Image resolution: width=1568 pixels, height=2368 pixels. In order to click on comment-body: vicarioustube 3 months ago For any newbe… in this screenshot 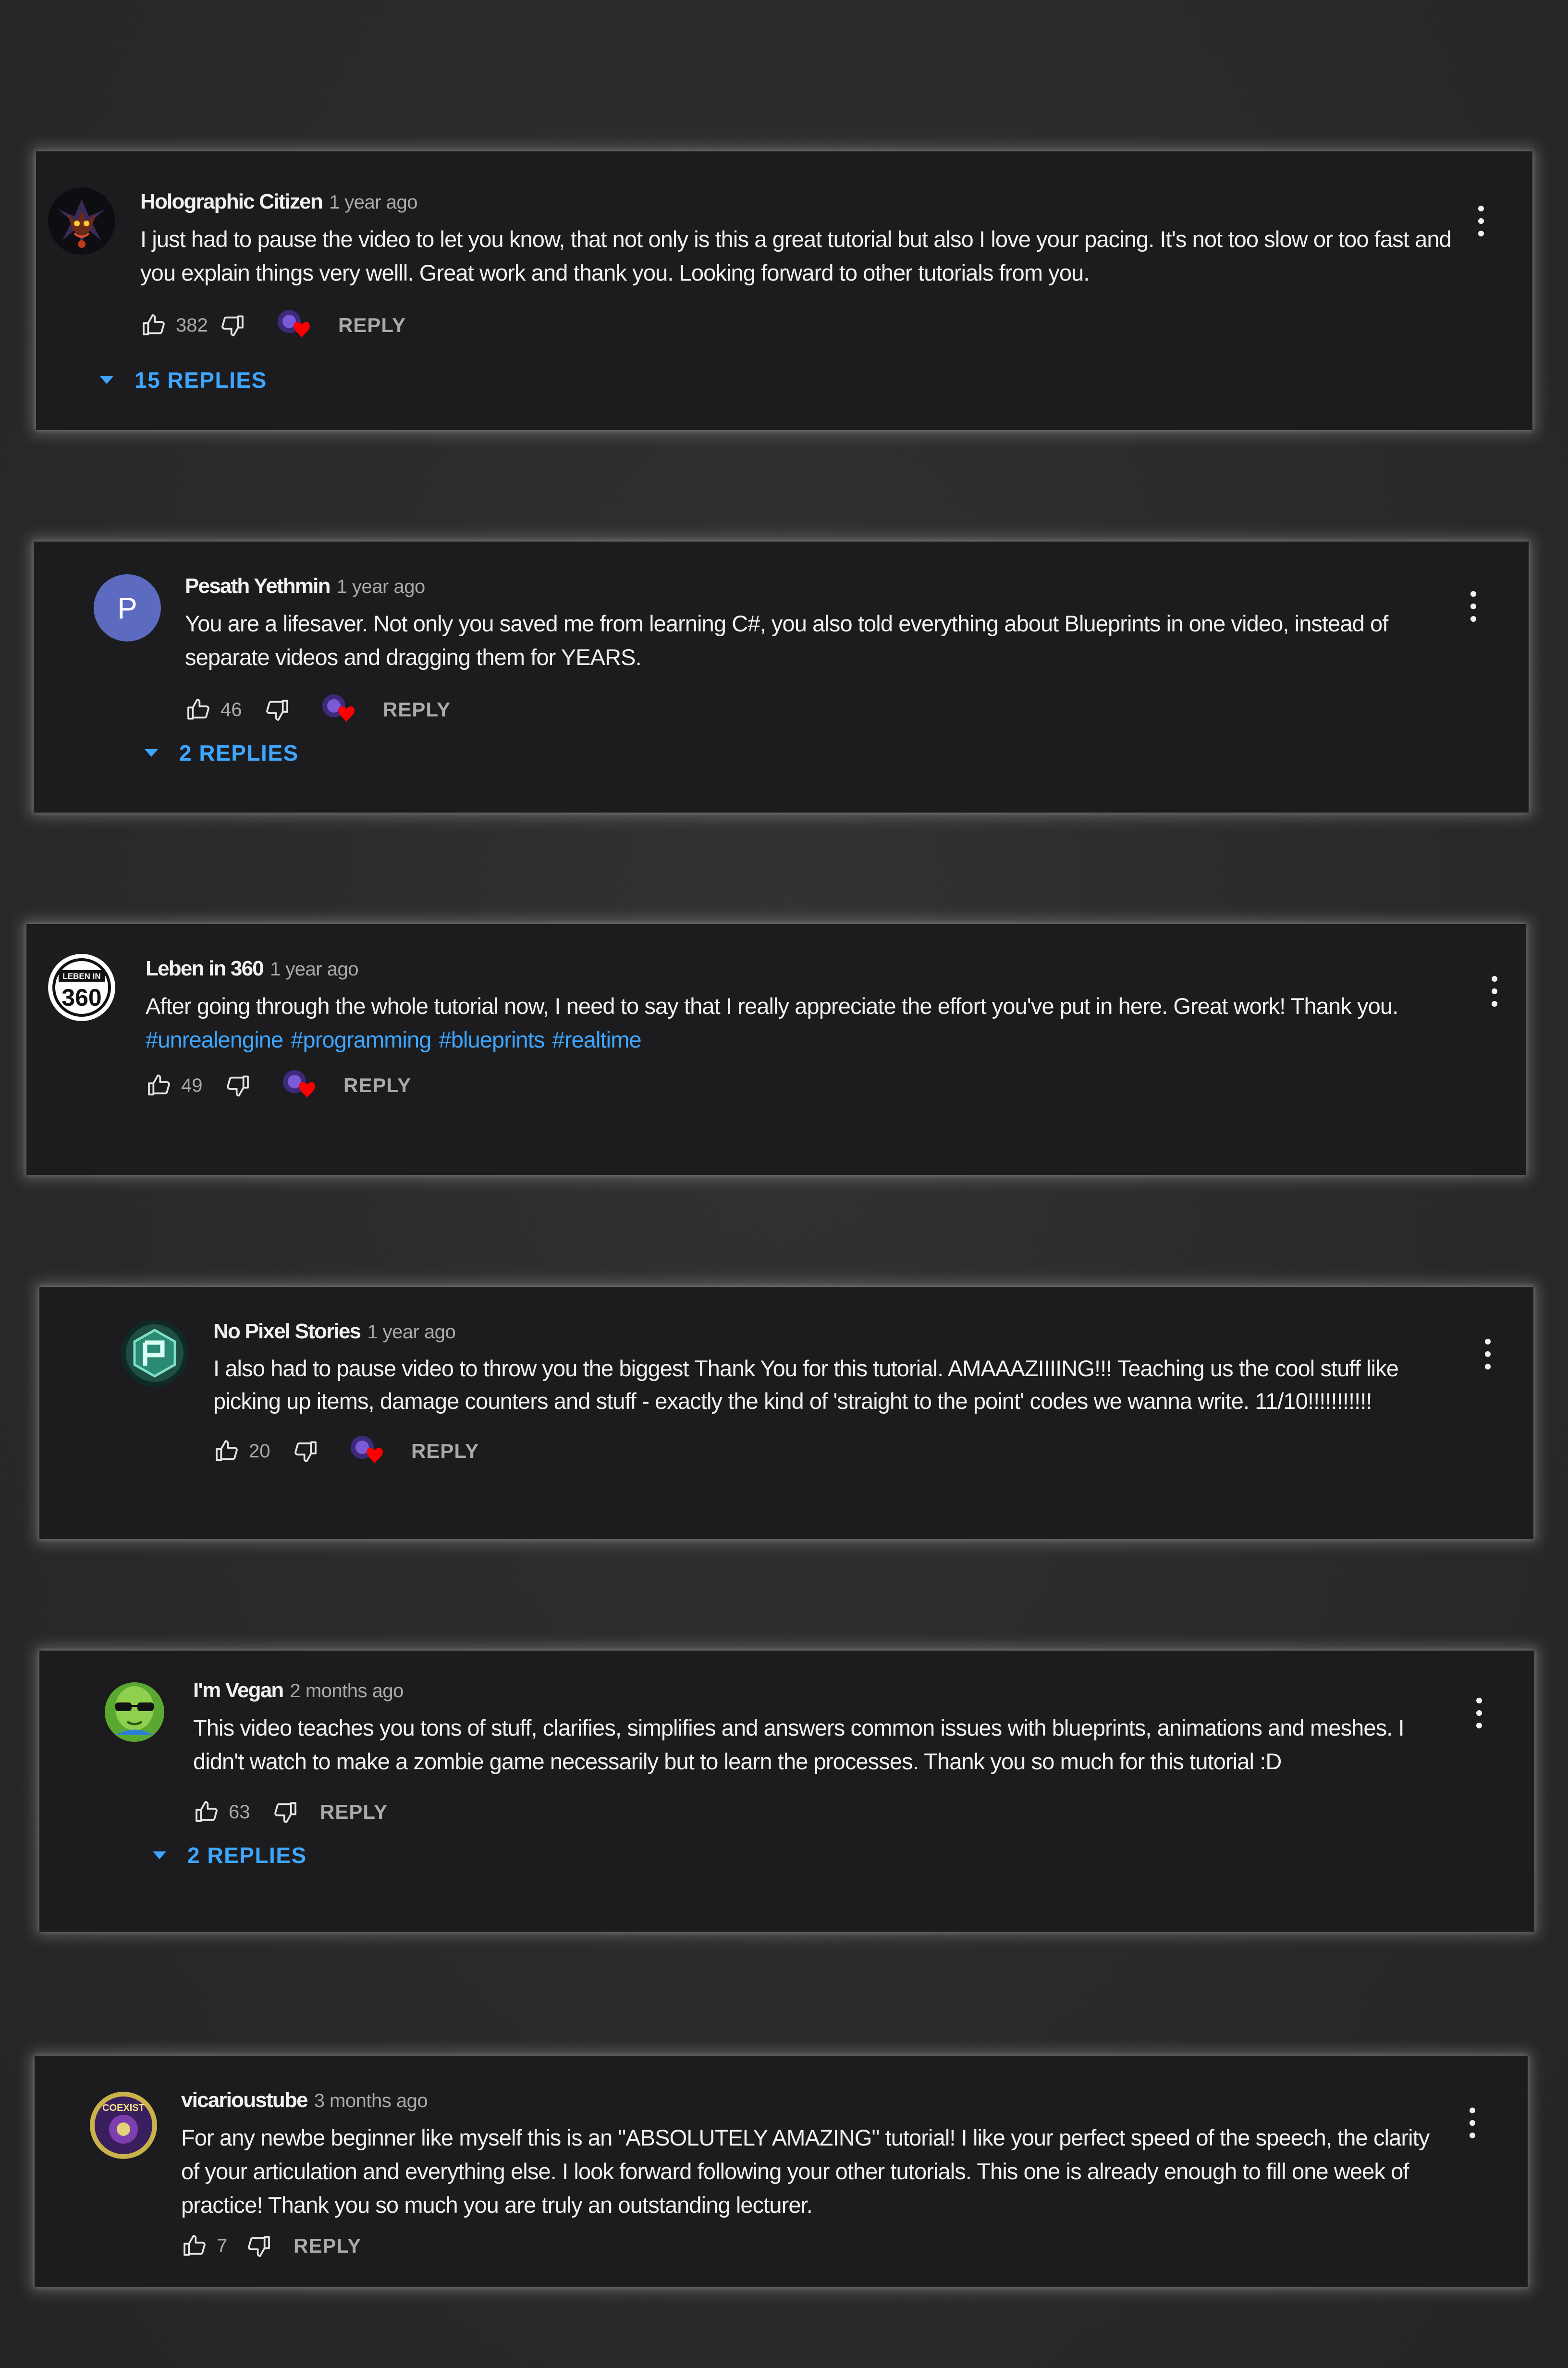, I will do `click(816, 2176)`.